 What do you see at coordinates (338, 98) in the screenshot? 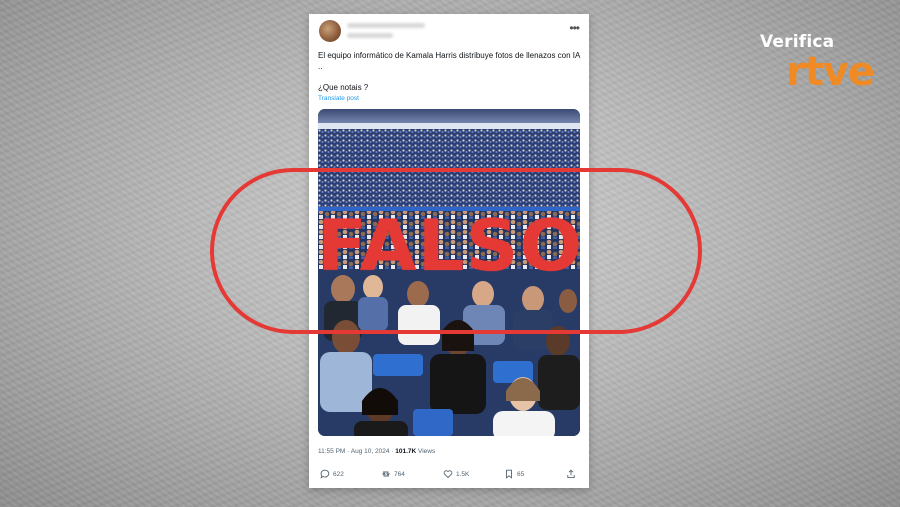
I see `translate-post-link: Translate post` at bounding box center [338, 98].